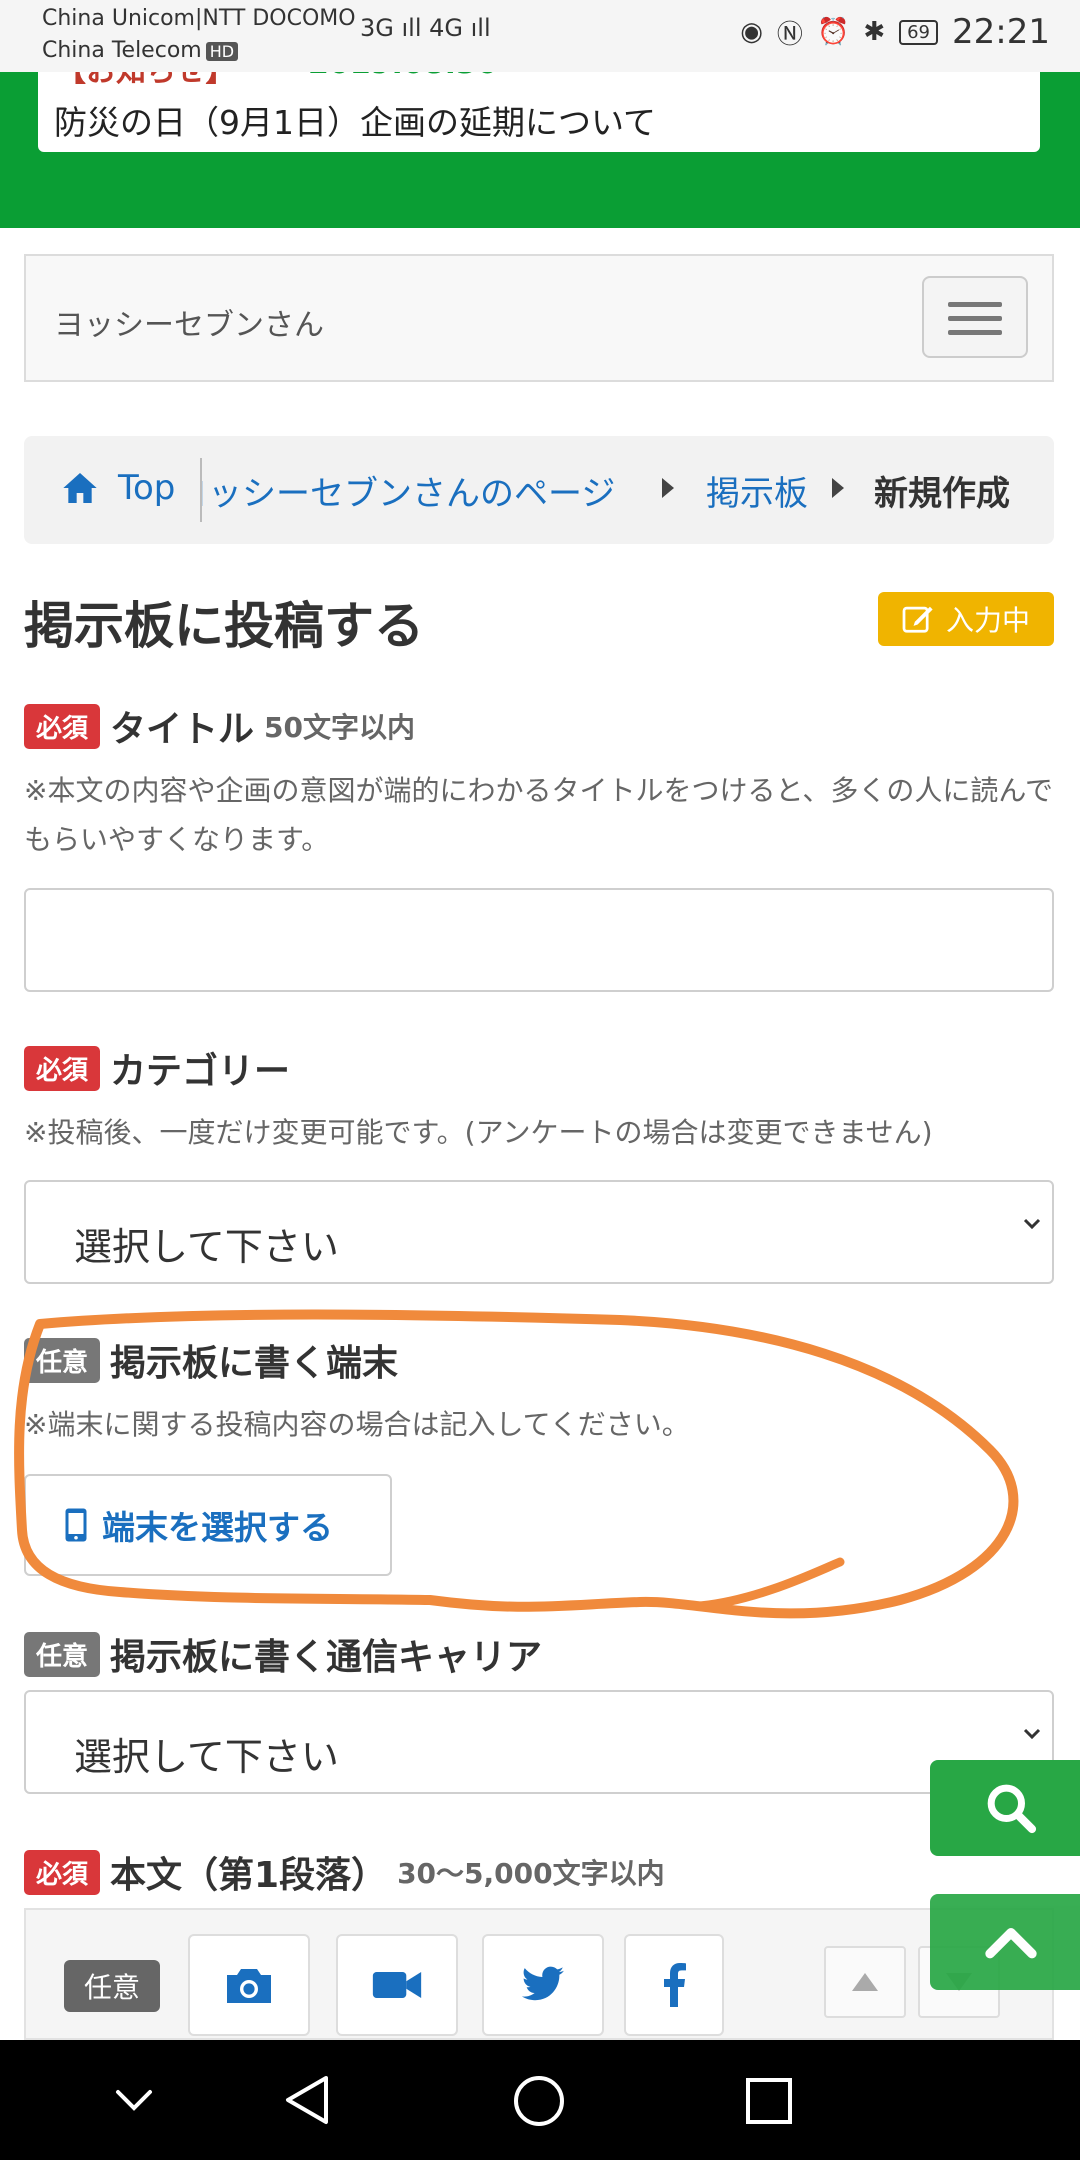 This screenshot has height=2160, width=1080. I want to click on home-nav-icon, so click(539, 2101).